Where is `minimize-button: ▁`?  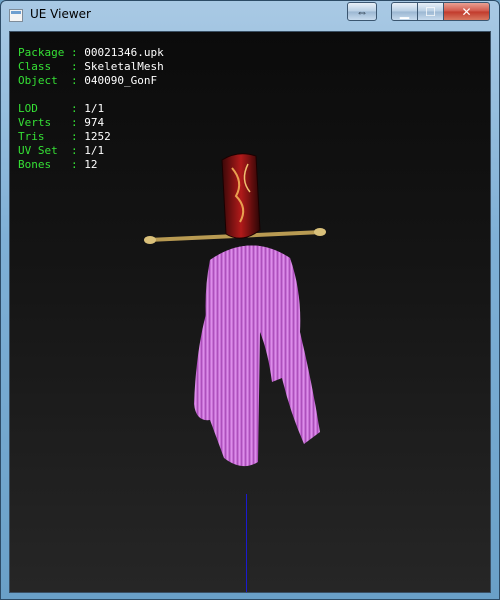 minimize-button: ▁ is located at coordinates (404, 11).